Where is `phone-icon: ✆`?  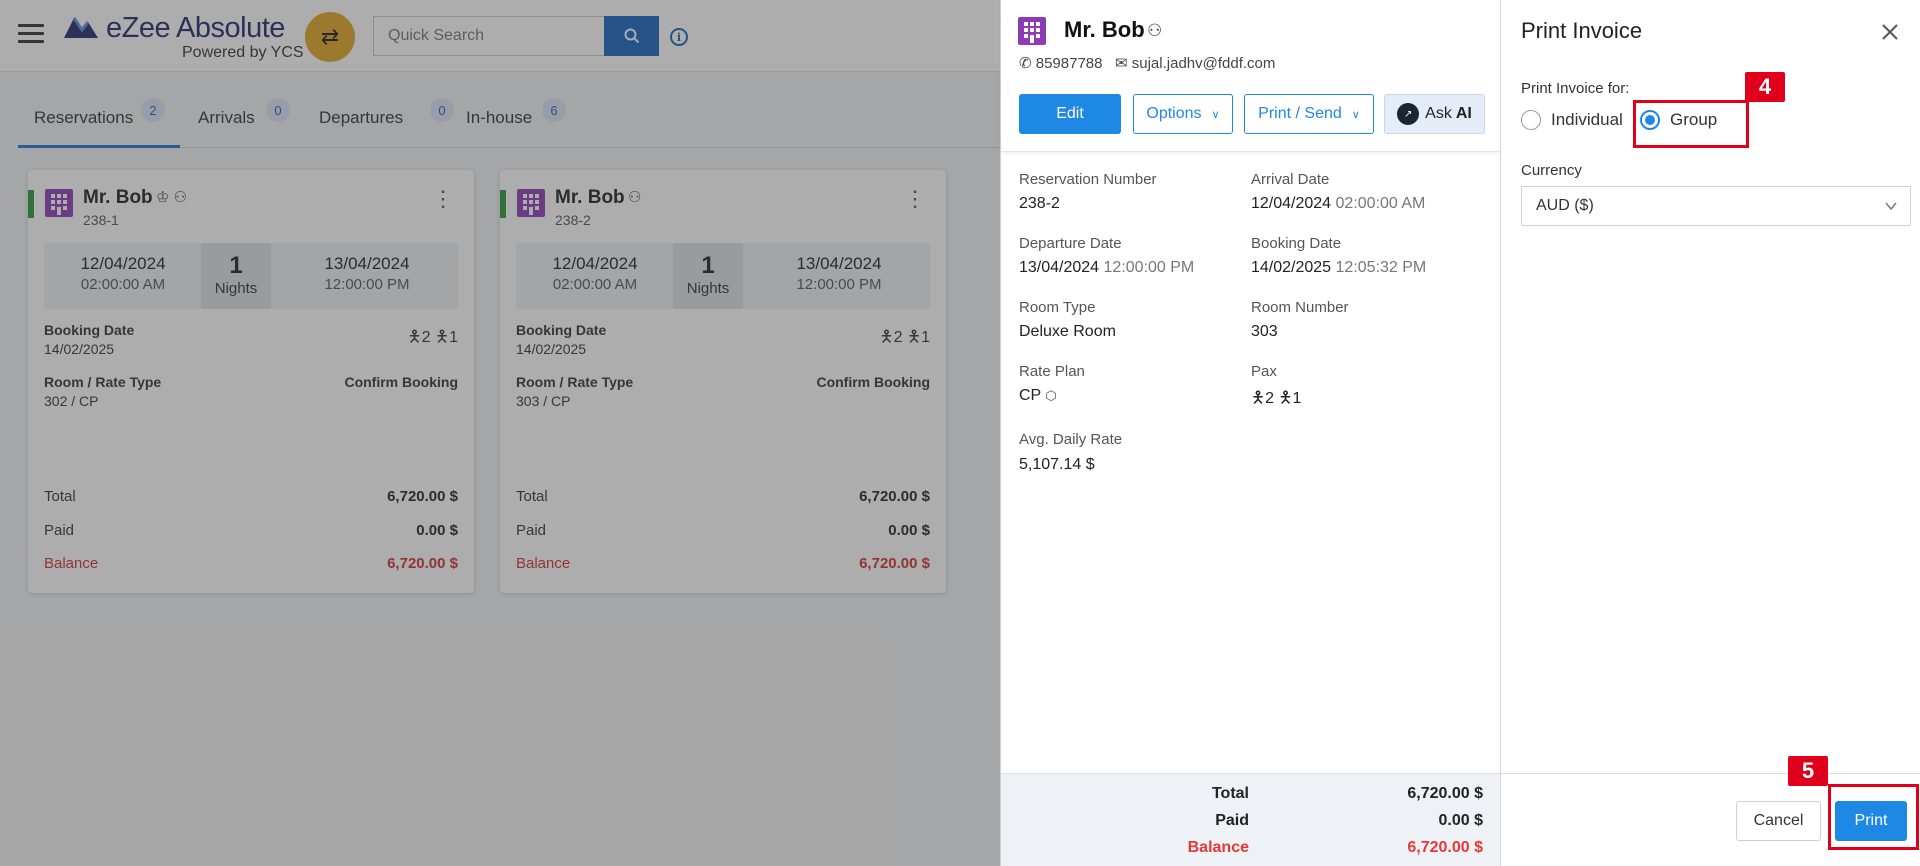 phone-icon: ✆ is located at coordinates (1025, 63).